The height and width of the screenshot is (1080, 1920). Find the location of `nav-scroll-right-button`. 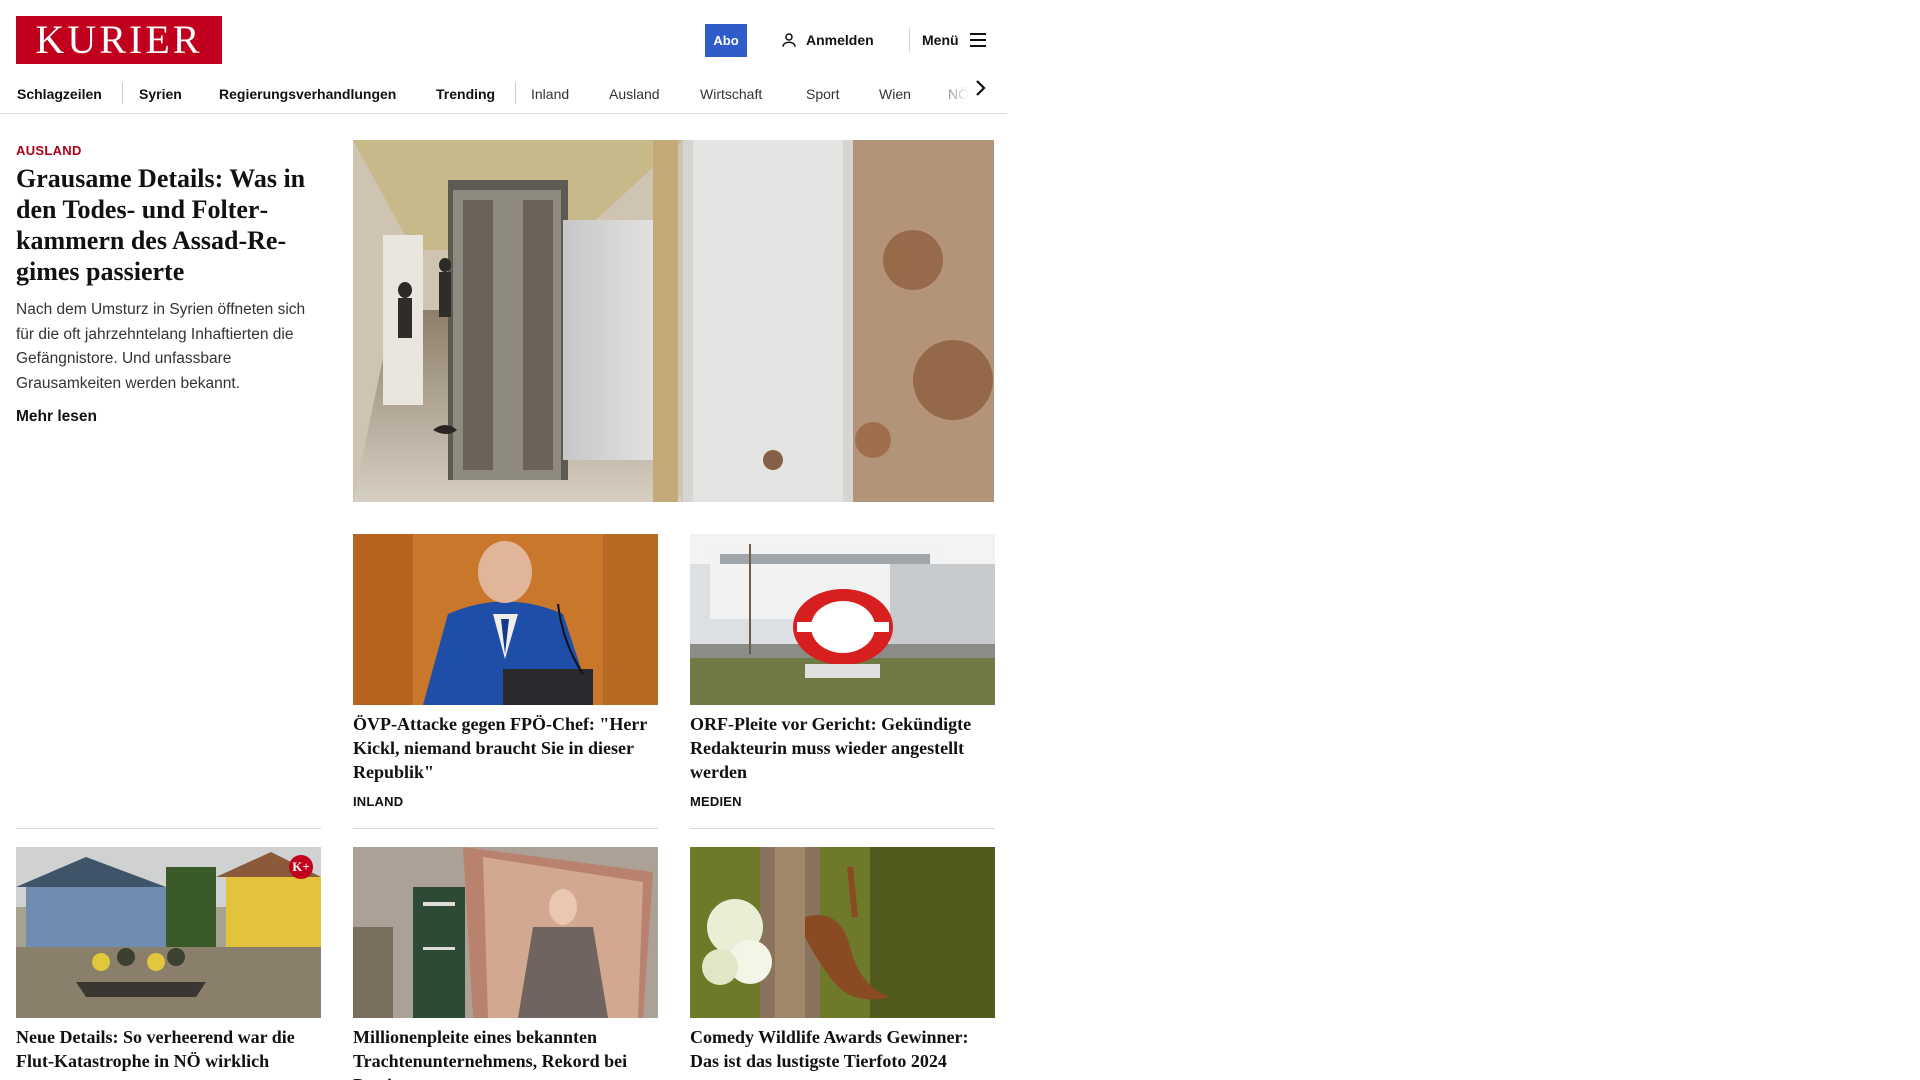

nav-scroll-right-button is located at coordinates (980, 88).